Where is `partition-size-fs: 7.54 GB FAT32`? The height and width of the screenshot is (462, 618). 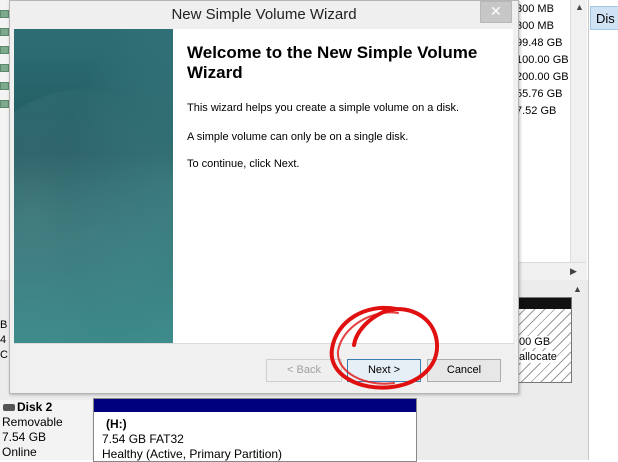 partition-size-fs: 7.54 GB FAT32 is located at coordinates (143, 439).